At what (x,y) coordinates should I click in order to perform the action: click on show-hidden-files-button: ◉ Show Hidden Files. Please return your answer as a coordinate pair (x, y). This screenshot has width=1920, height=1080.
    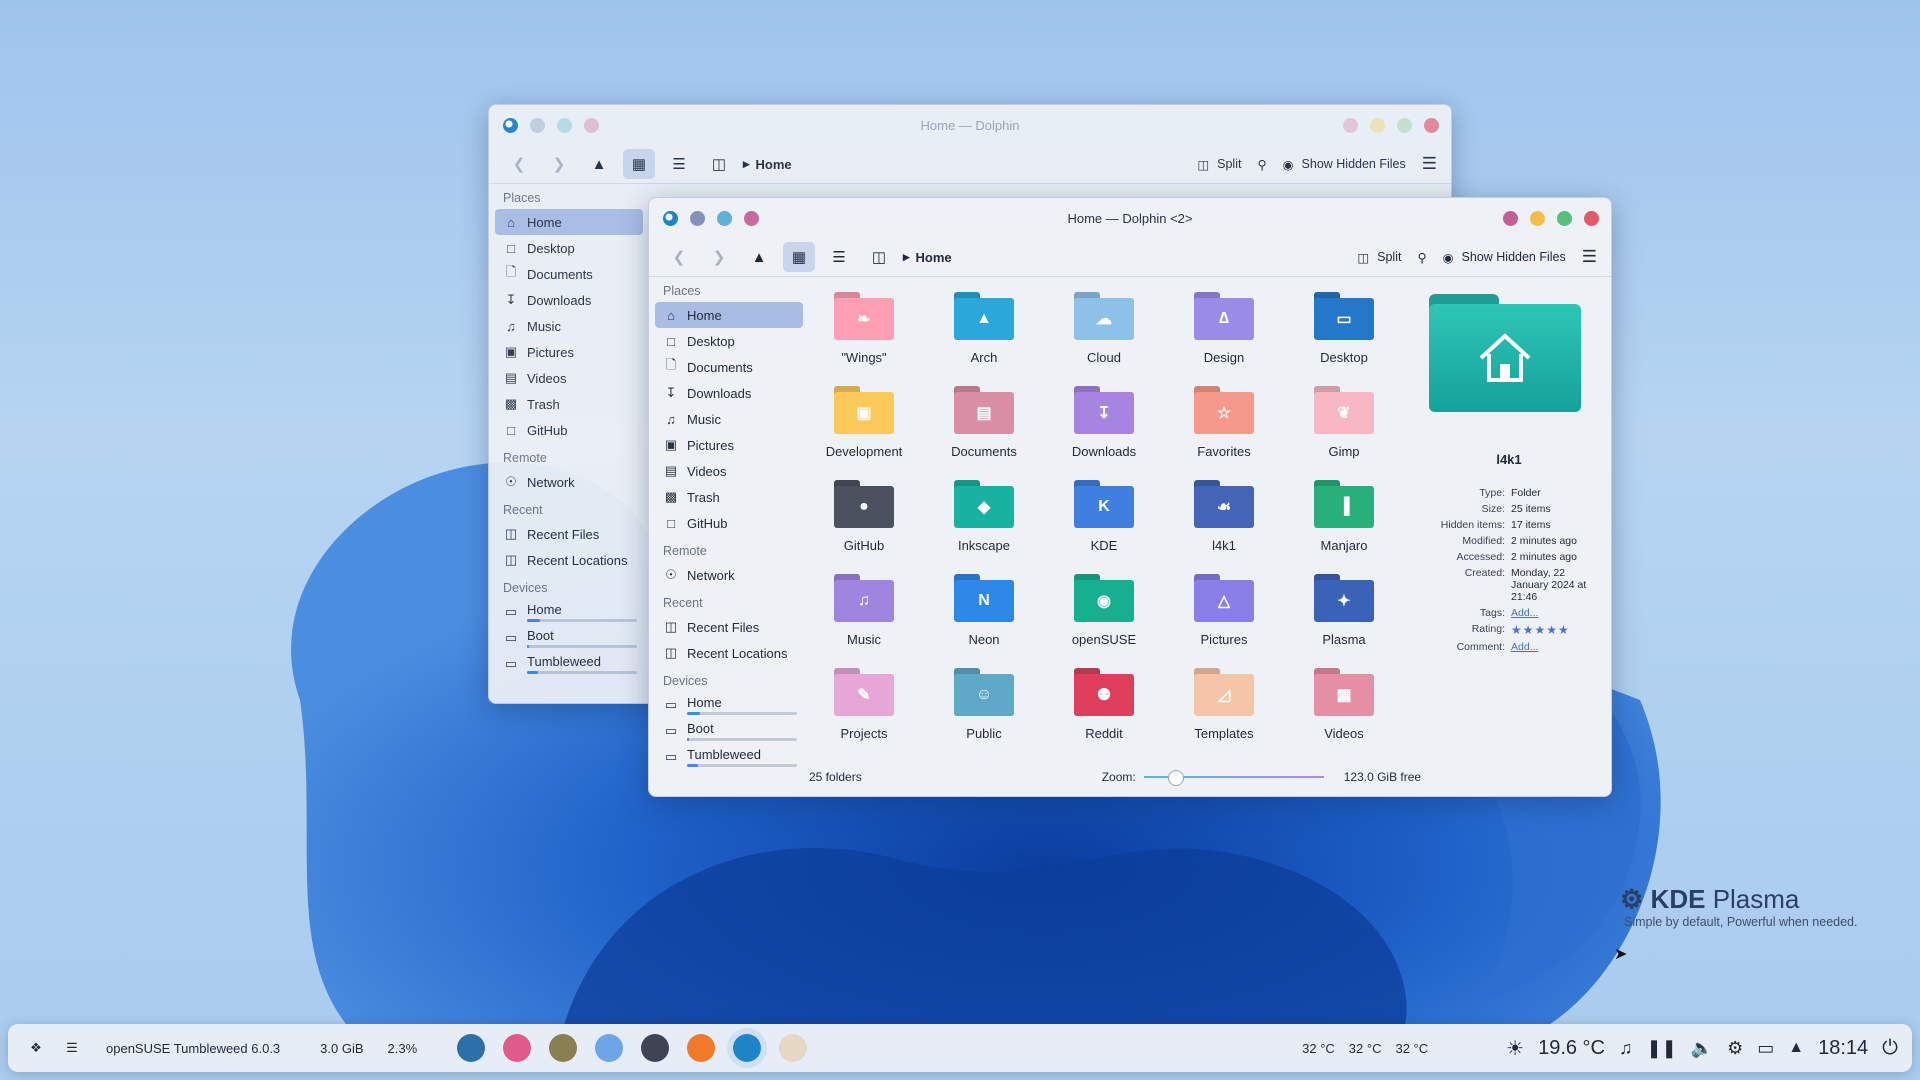
    Looking at the image, I should click on (1344, 164).